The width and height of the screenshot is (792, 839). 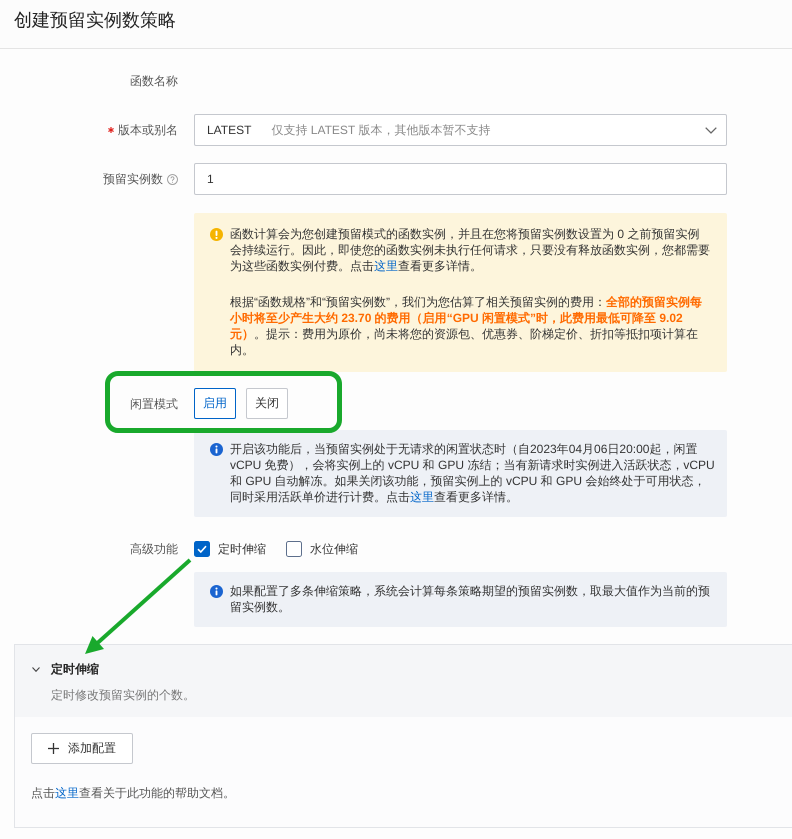 What do you see at coordinates (267, 403) in the screenshot?
I see `segment-button: 关闭` at bounding box center [267, 403].